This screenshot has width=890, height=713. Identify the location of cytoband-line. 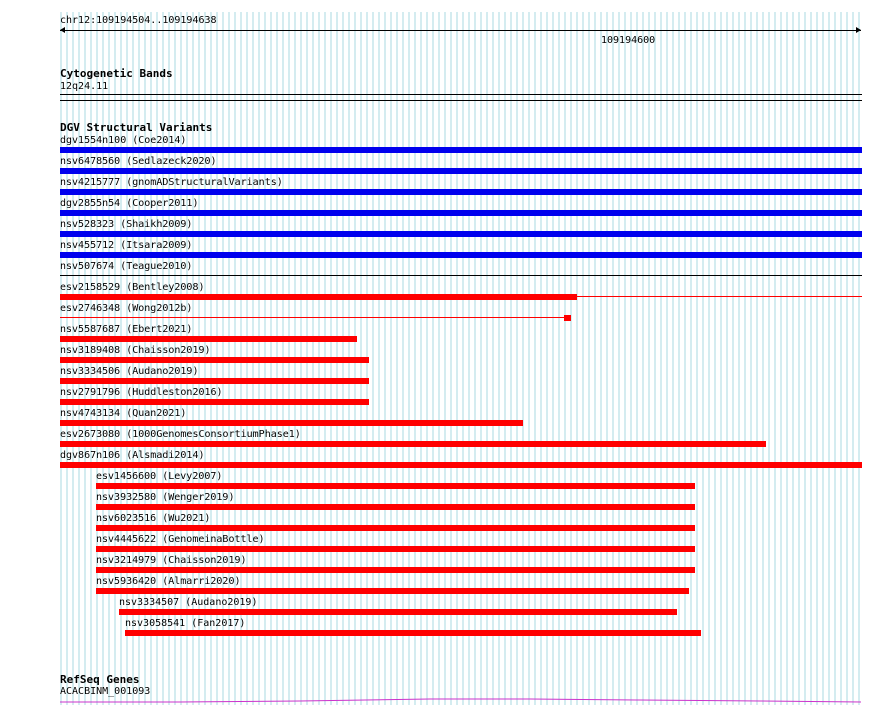
(461, 94).